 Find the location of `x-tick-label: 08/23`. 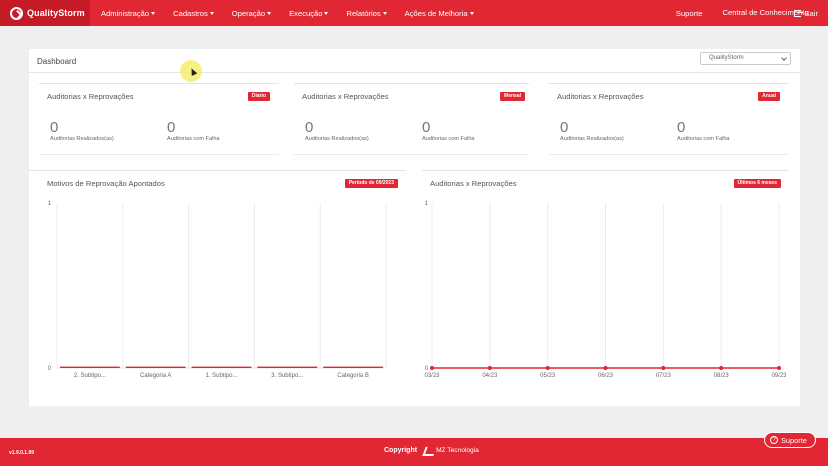

x-tick-label: 08/23 is located at coordinates (722, 376).